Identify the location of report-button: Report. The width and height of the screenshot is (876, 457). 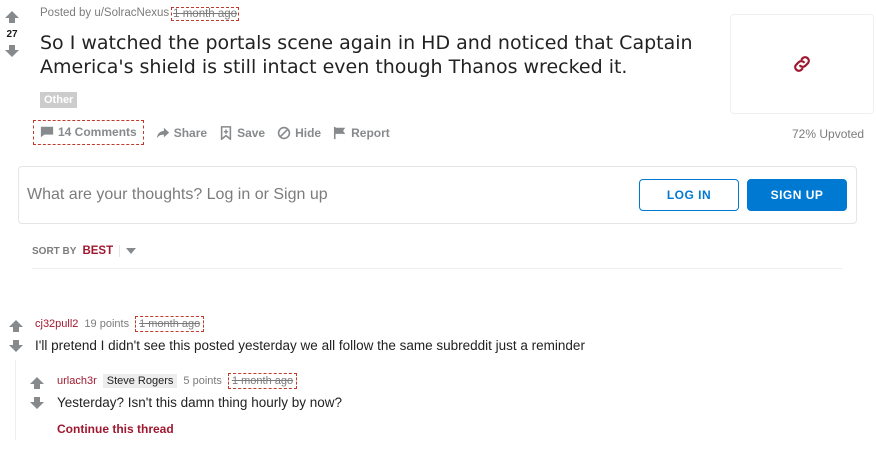
(361, 133).